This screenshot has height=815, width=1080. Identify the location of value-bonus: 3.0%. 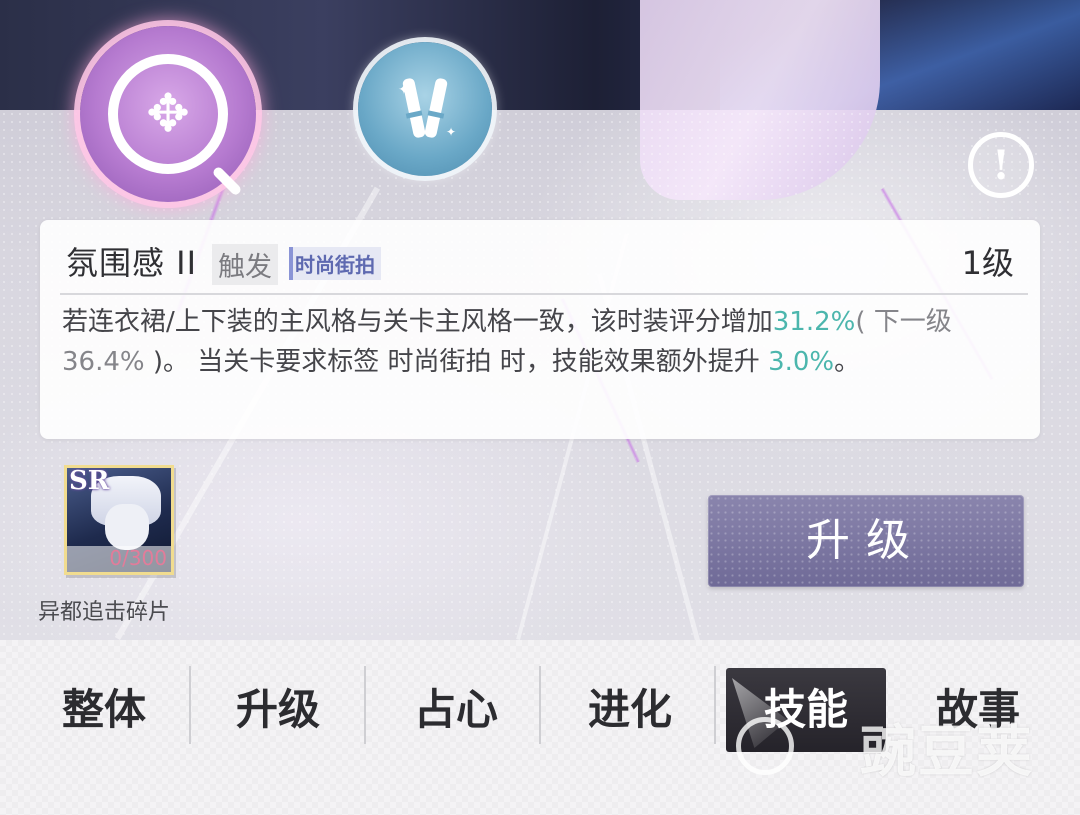
(801, 362).